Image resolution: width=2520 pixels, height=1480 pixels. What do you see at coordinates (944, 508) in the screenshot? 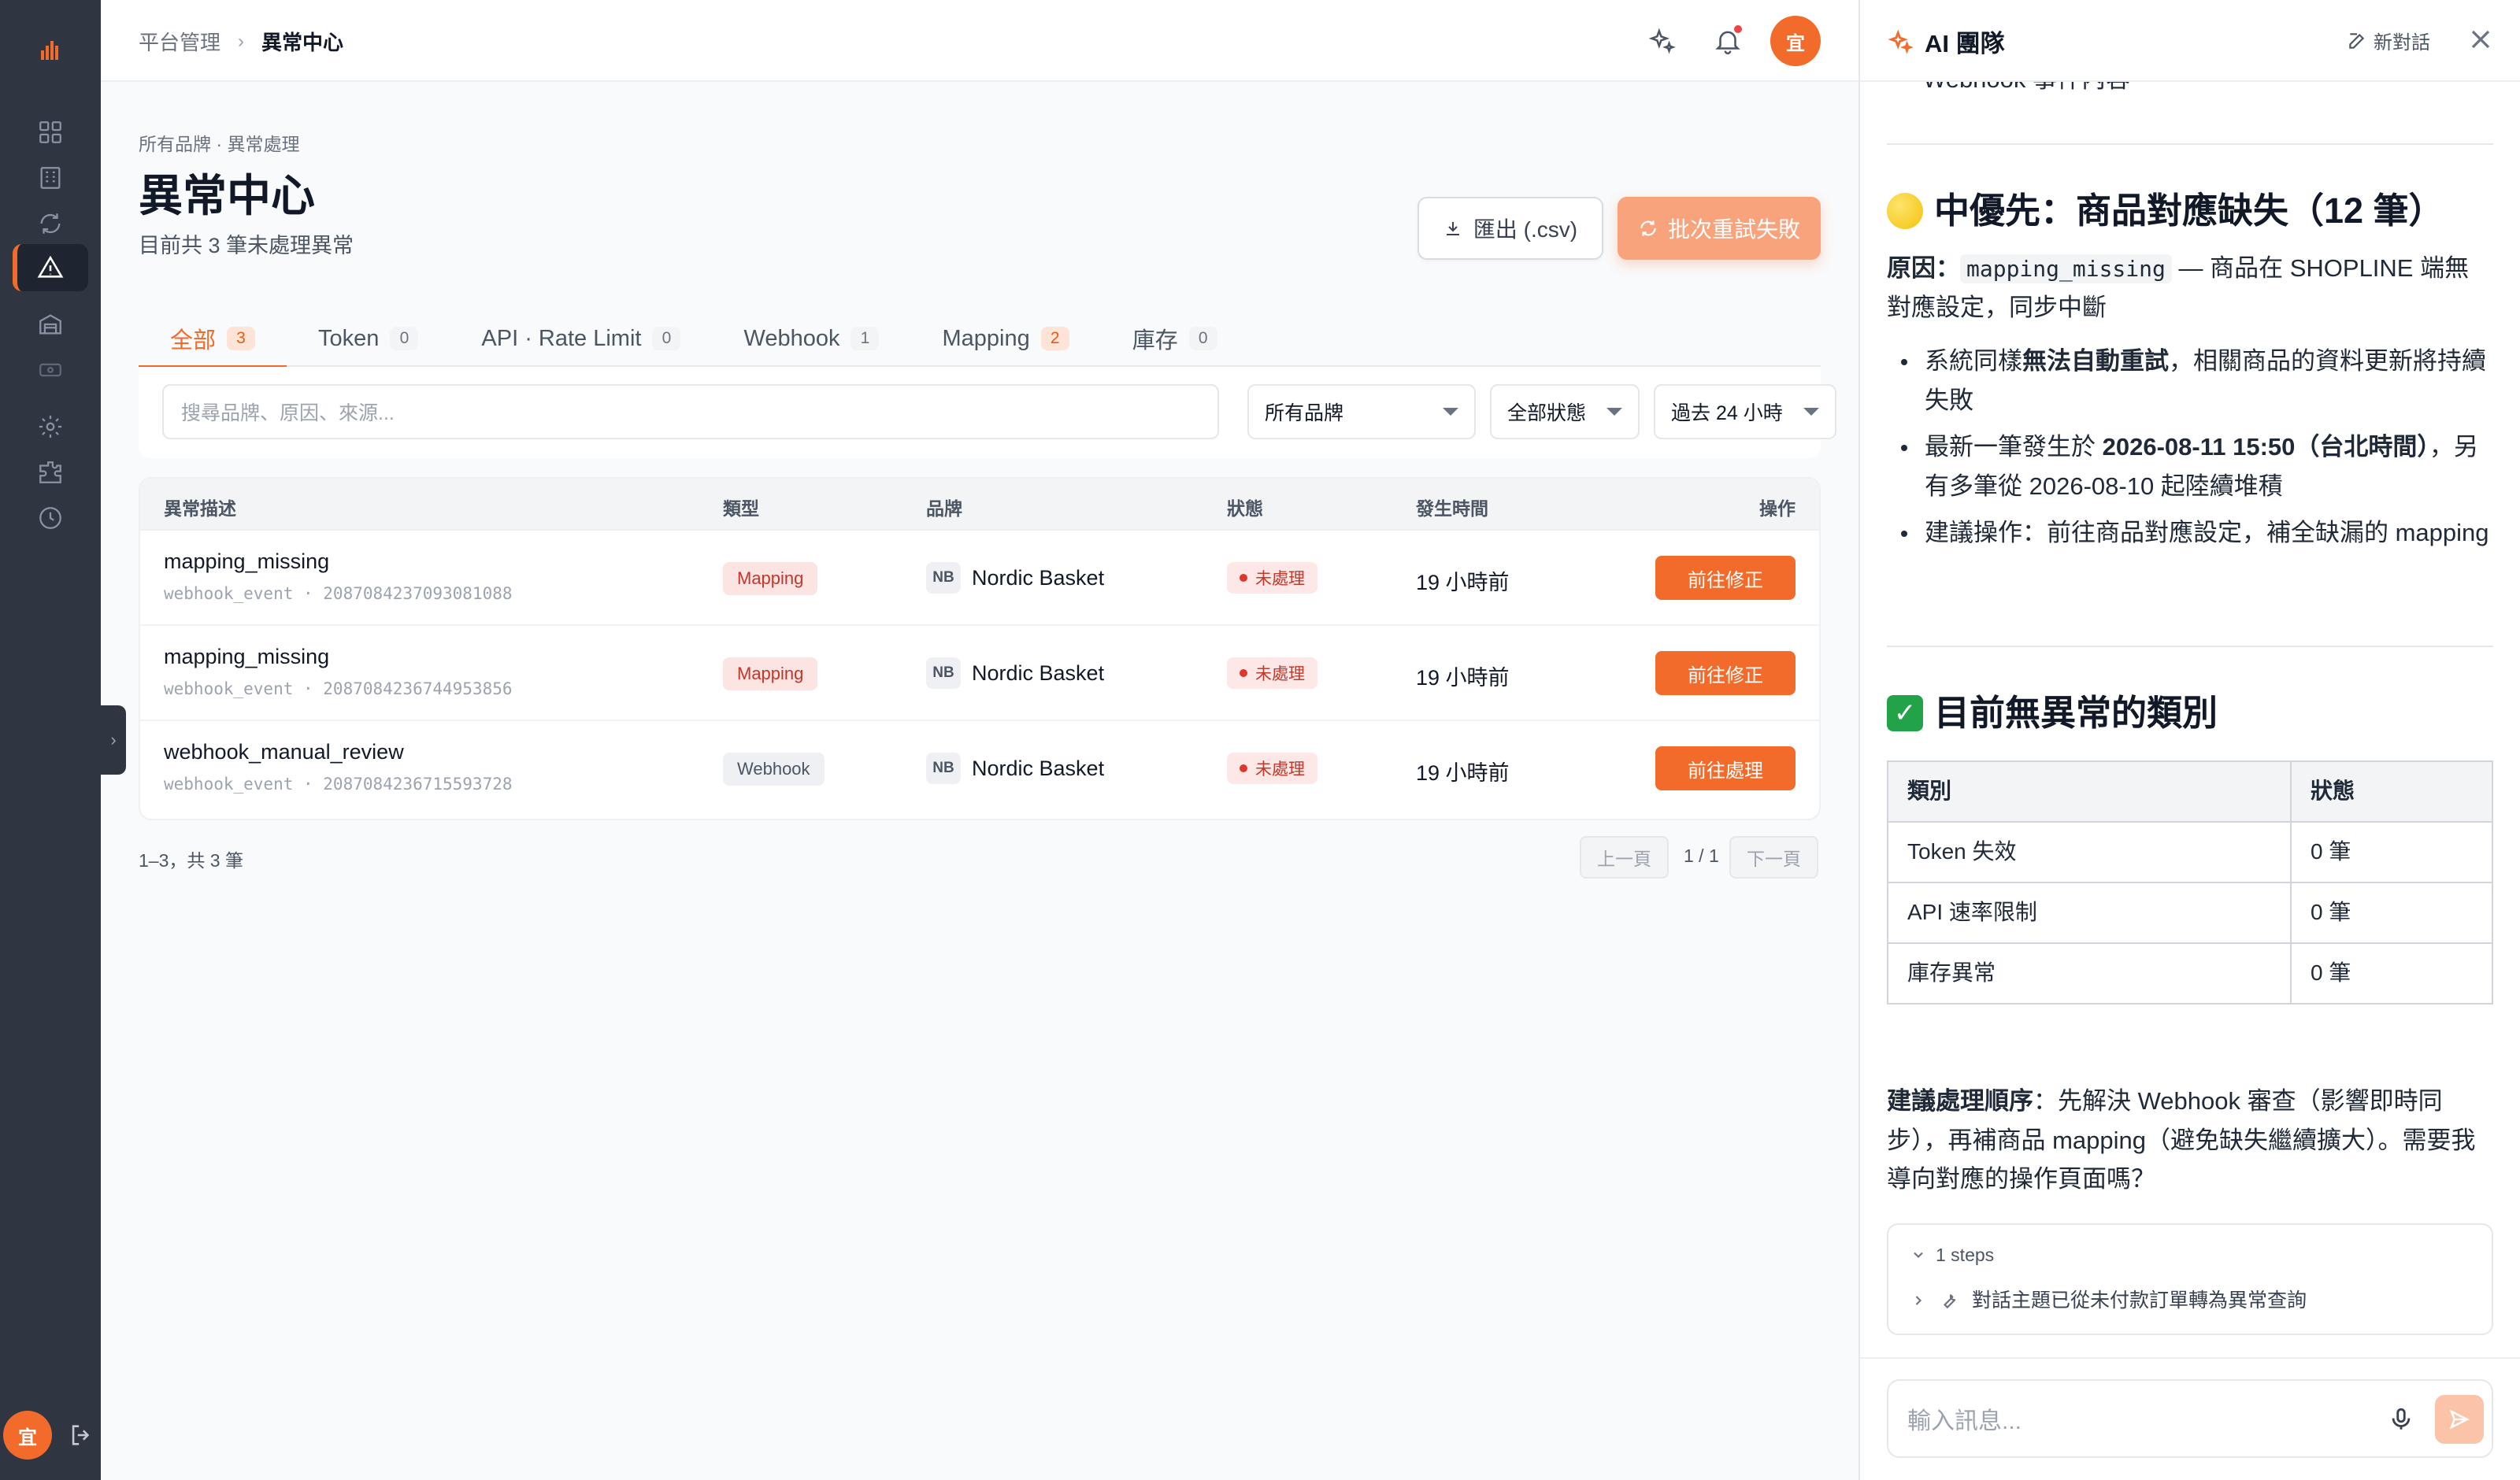
I see `column-header: 品牌` at bounding box center [944, 508].